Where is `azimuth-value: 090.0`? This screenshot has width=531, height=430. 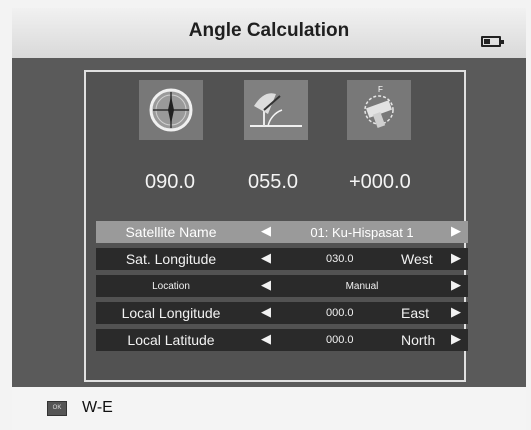
azimuth-value: 090.0 is located at coordinates (170, 182).